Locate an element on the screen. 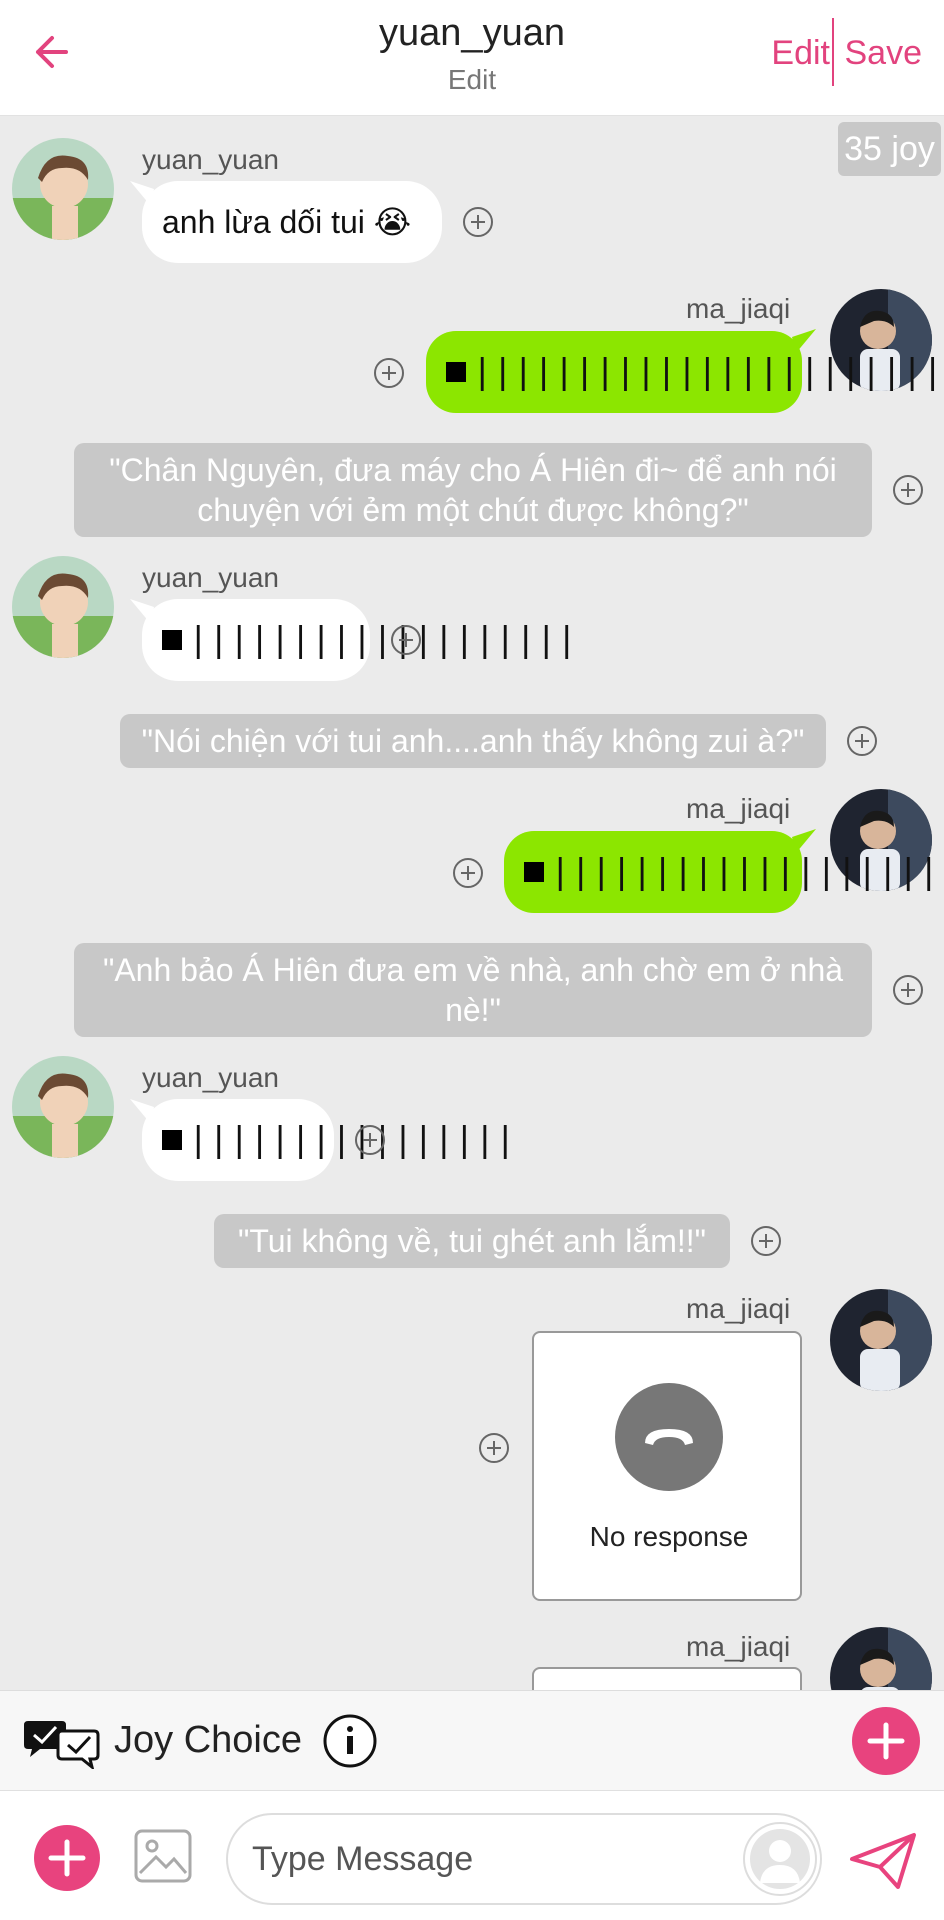 This screenshot has height=1920, width=944. voice-waveform: ||||||||||||||||||||||| is located at coordinates (734, 872).